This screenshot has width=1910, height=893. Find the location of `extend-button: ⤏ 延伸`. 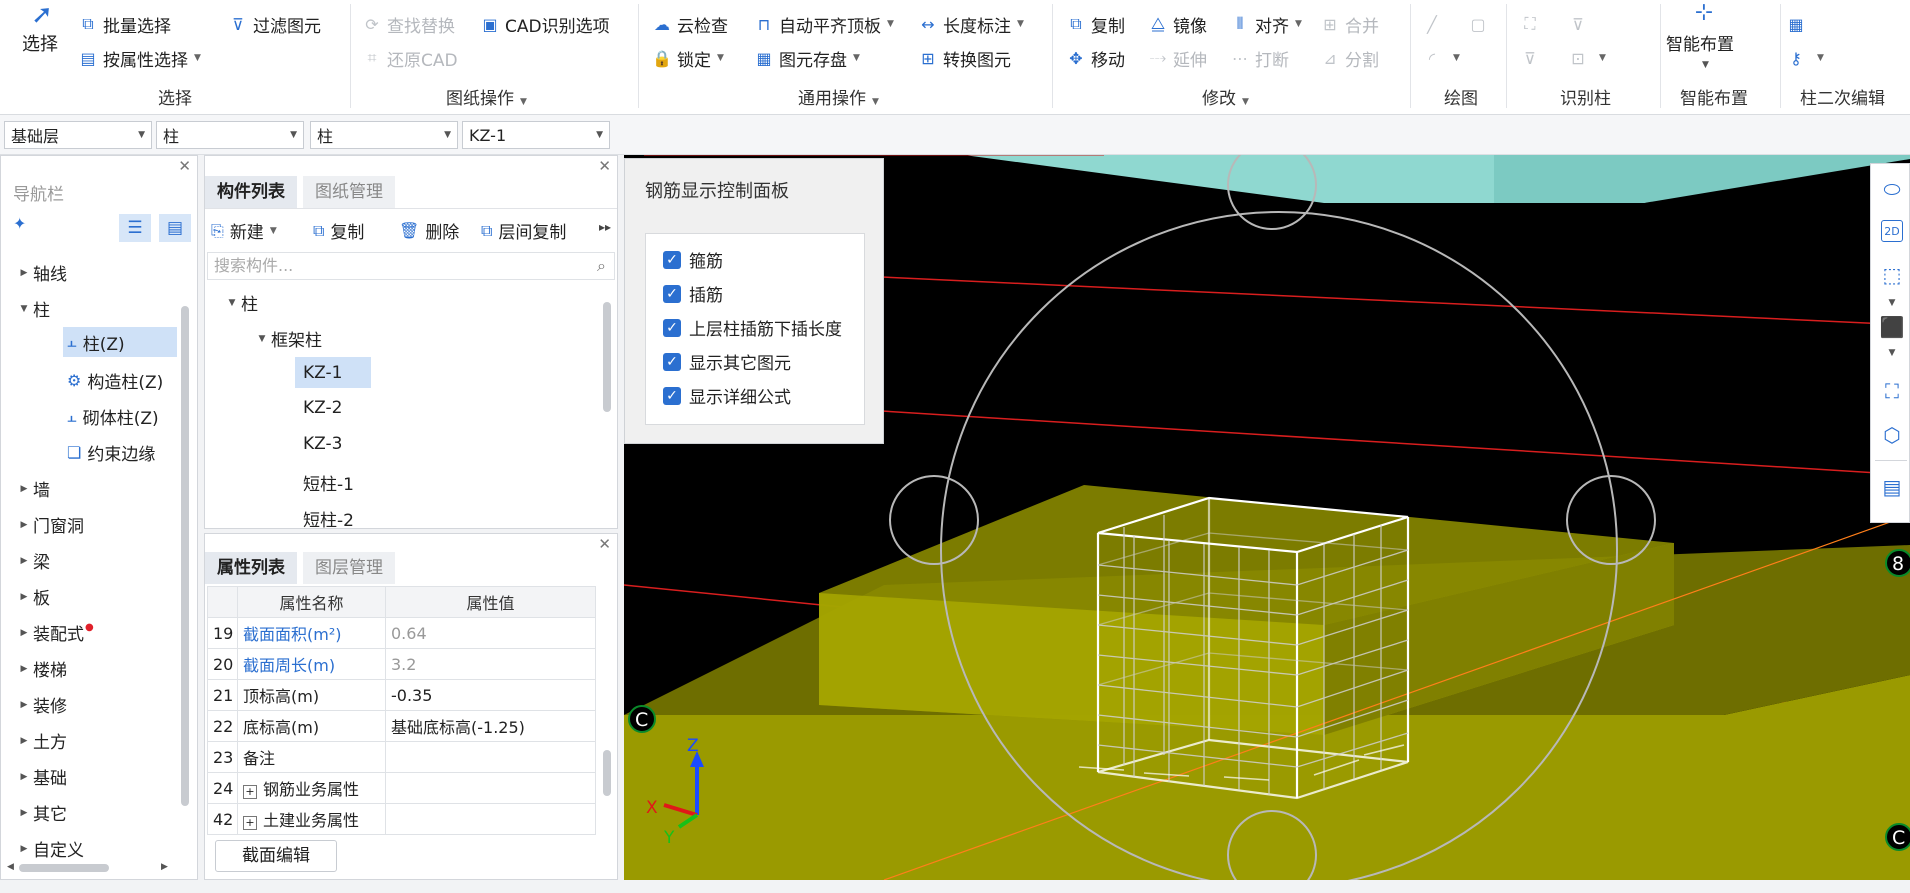

extend-button: ⤏ 延伸 is located at coordinates (1177, 58).